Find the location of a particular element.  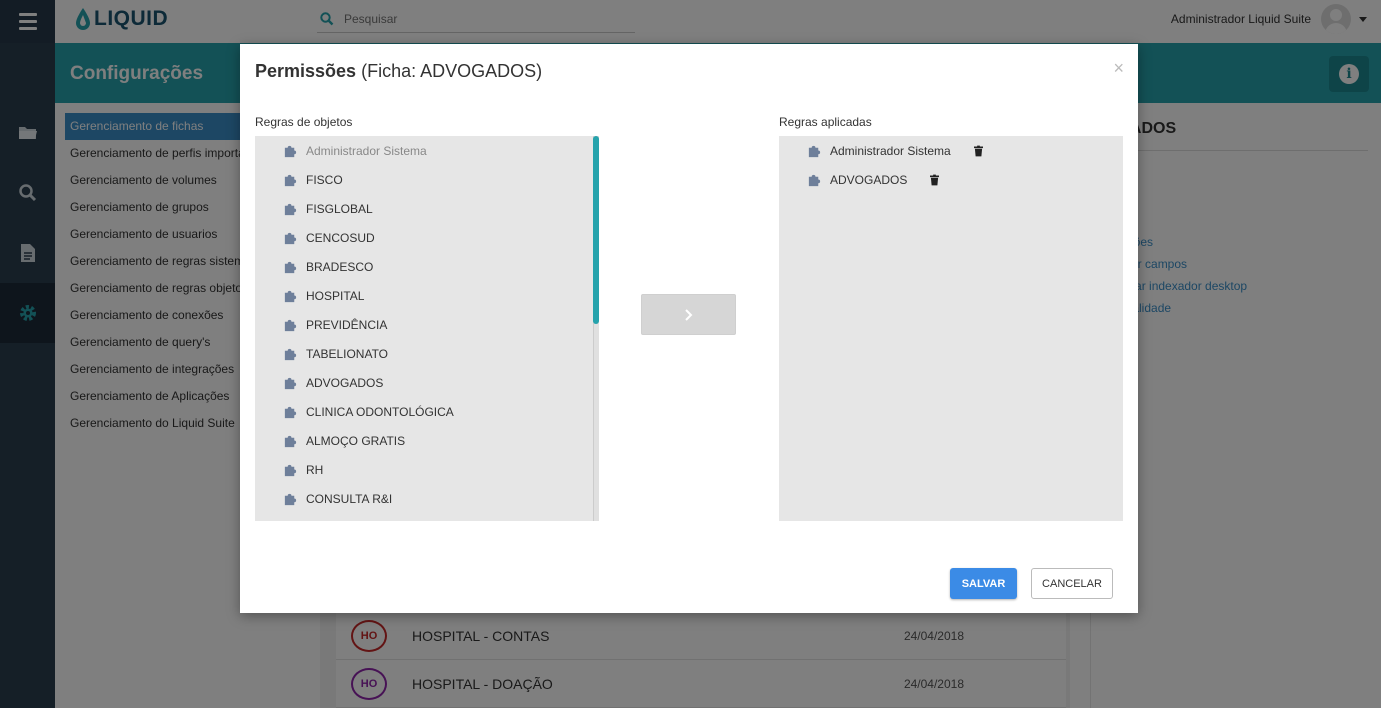

object-rule-item: CLINICA ODONTOLÓGICA is located at coordinates (427, 411).